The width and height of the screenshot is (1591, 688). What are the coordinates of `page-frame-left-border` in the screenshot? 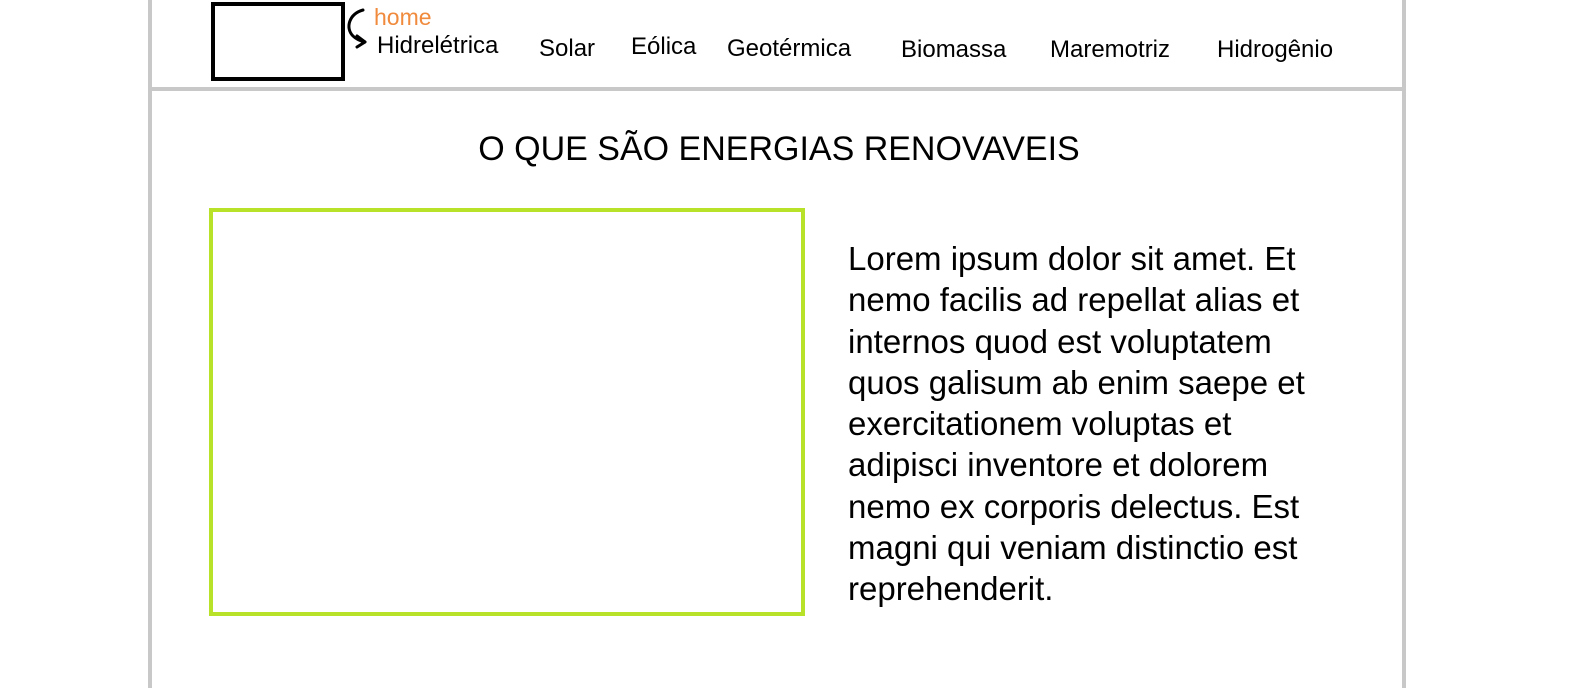 It's located at (150, 344).